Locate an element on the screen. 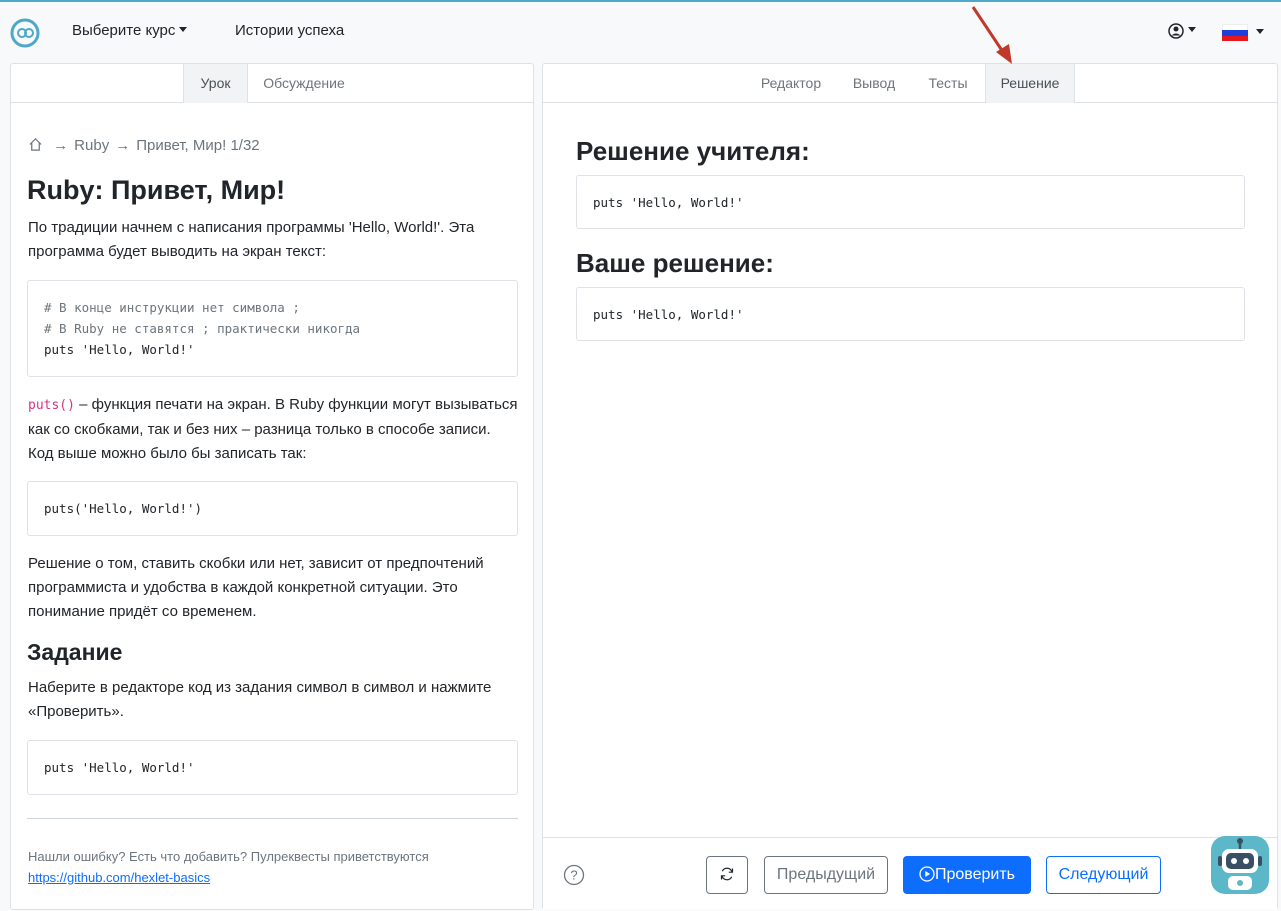 This screenshot has height=911, width=1281. code-comment: # В конце инструкции нет символа ; is located at coordinates (172, 307).